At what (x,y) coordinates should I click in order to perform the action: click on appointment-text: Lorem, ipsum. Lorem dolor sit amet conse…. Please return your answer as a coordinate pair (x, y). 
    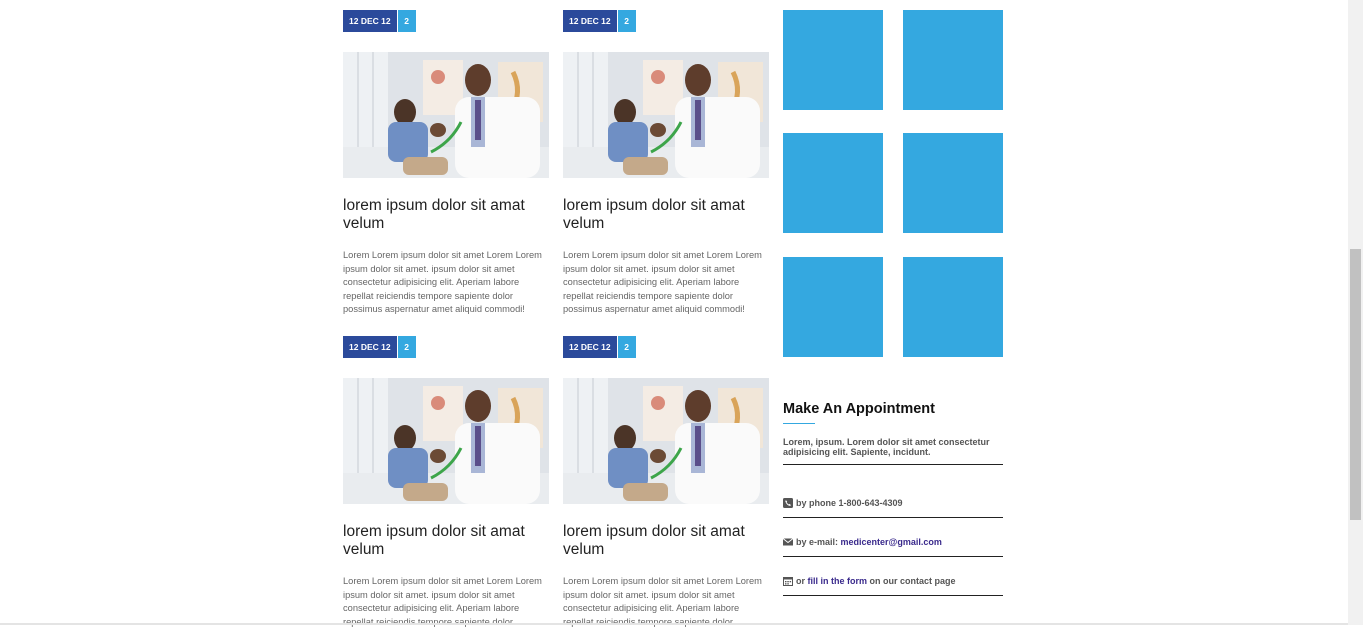
    Looking at the image, I should click on (893, 451).